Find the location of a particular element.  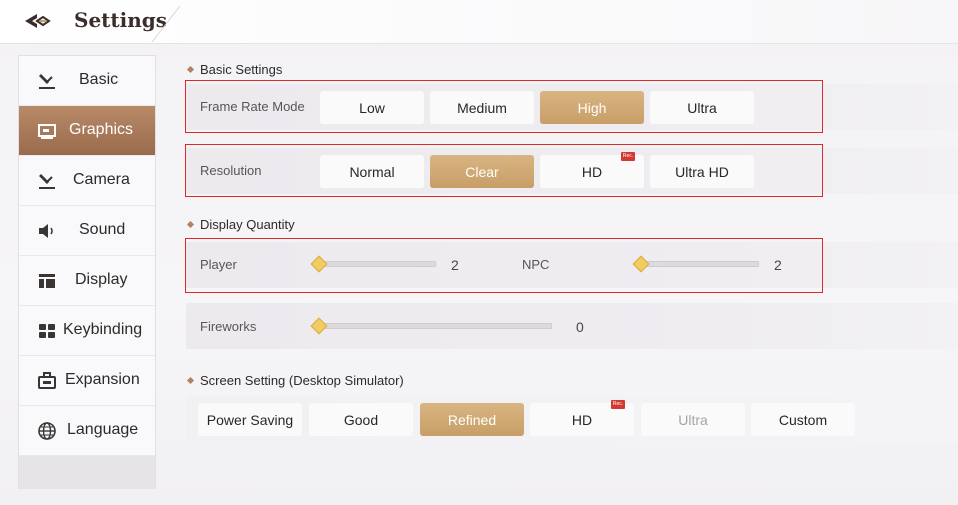

sidebar-item-basic: Basic is located at coordinates (87, 81).